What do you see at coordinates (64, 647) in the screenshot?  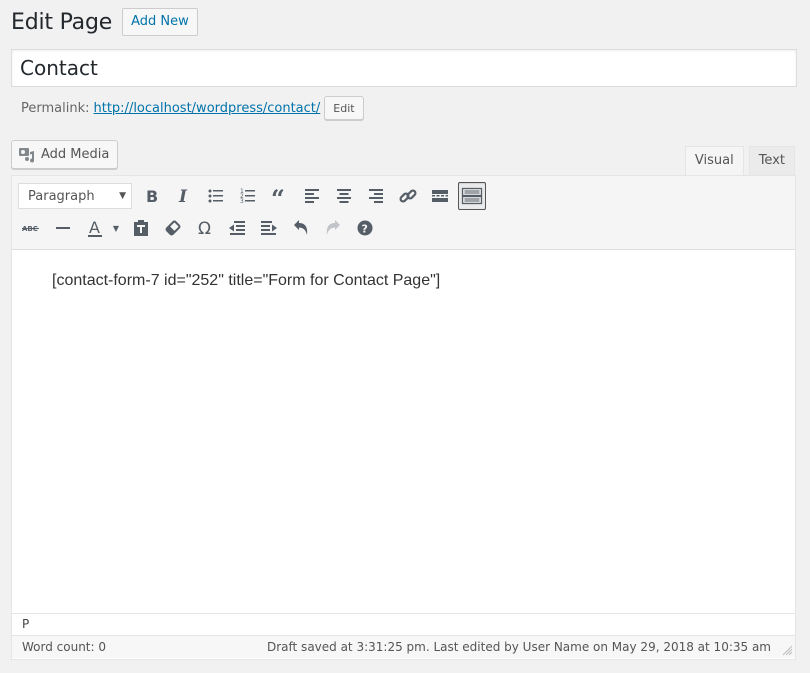 I see `word-count: Word count: 0` at bounding box center [64, 647].